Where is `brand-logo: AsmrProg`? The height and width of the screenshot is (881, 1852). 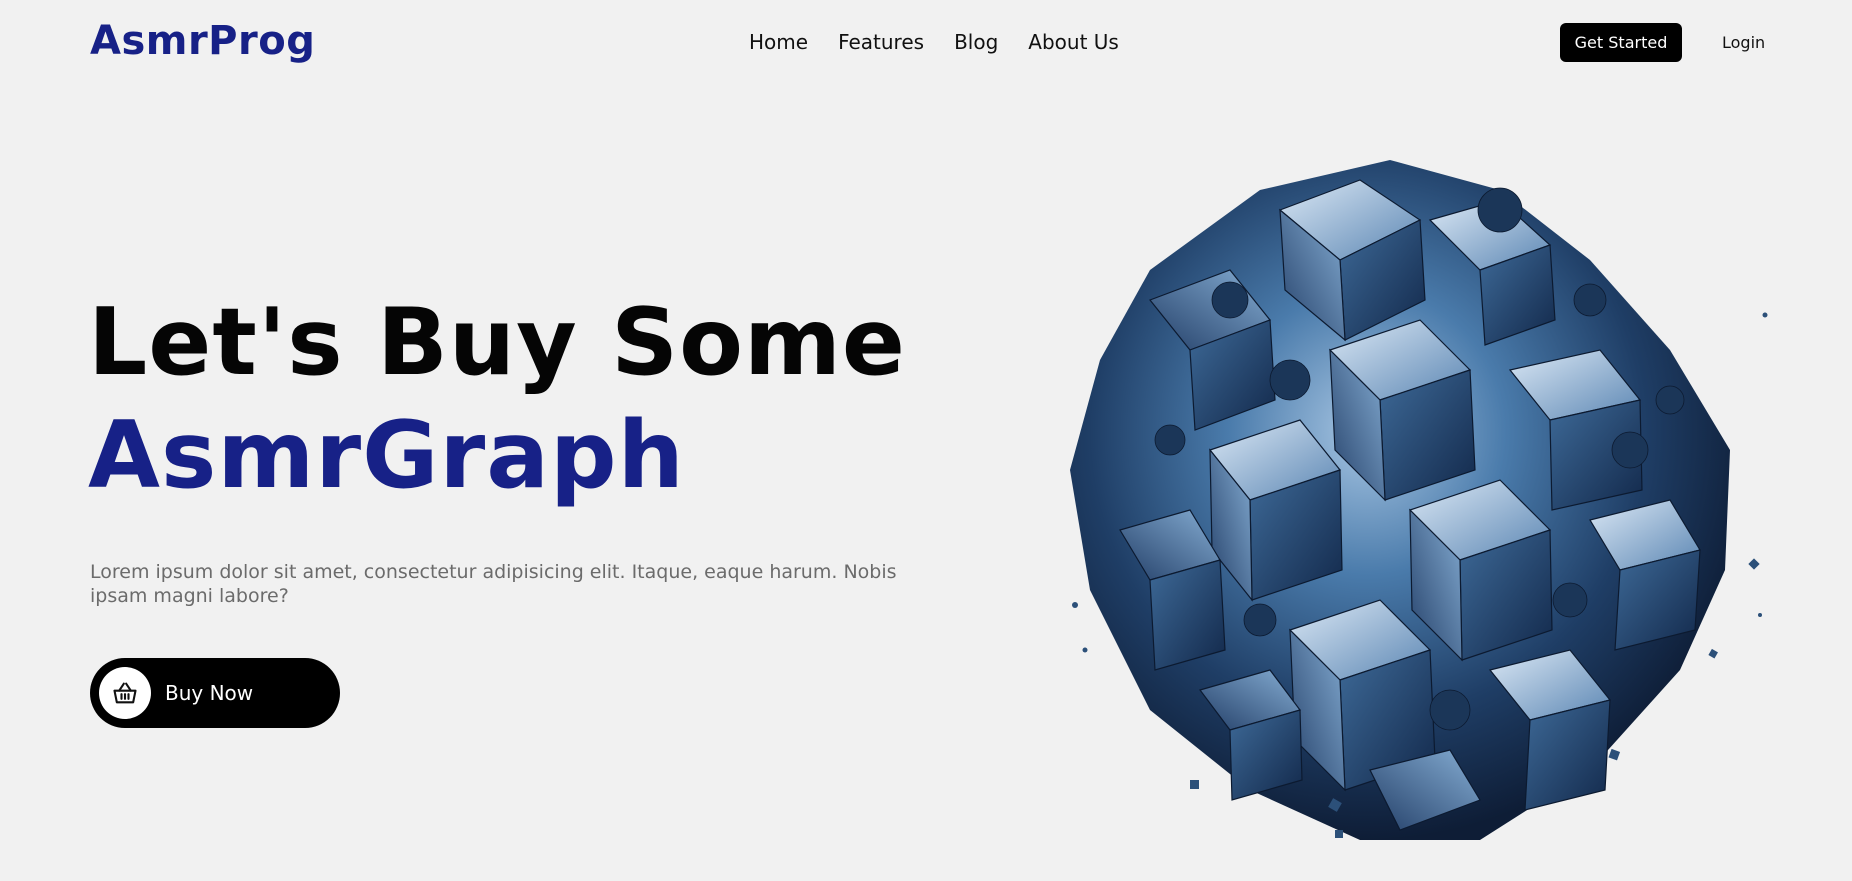 brand-logo: AsmrProg is located at coordinates (202, 41).